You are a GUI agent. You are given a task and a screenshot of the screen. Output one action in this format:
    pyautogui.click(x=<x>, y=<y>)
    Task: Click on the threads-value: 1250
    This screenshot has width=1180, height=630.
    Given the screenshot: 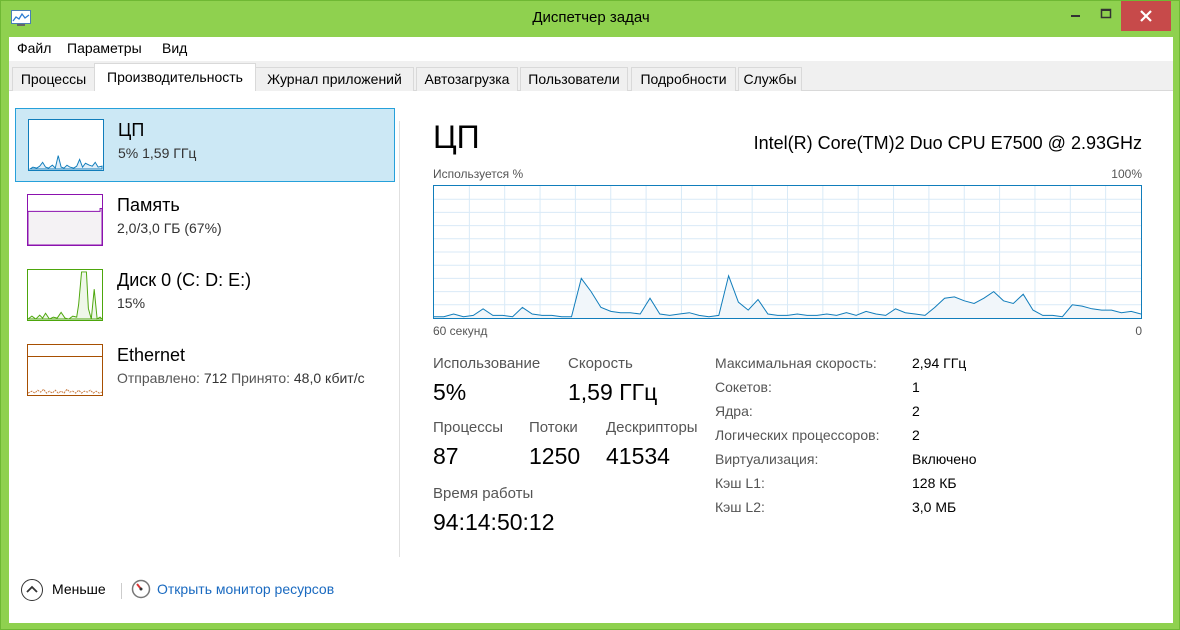 What is the action you would take?
    pyautogui.click(x=555, y=456)
    